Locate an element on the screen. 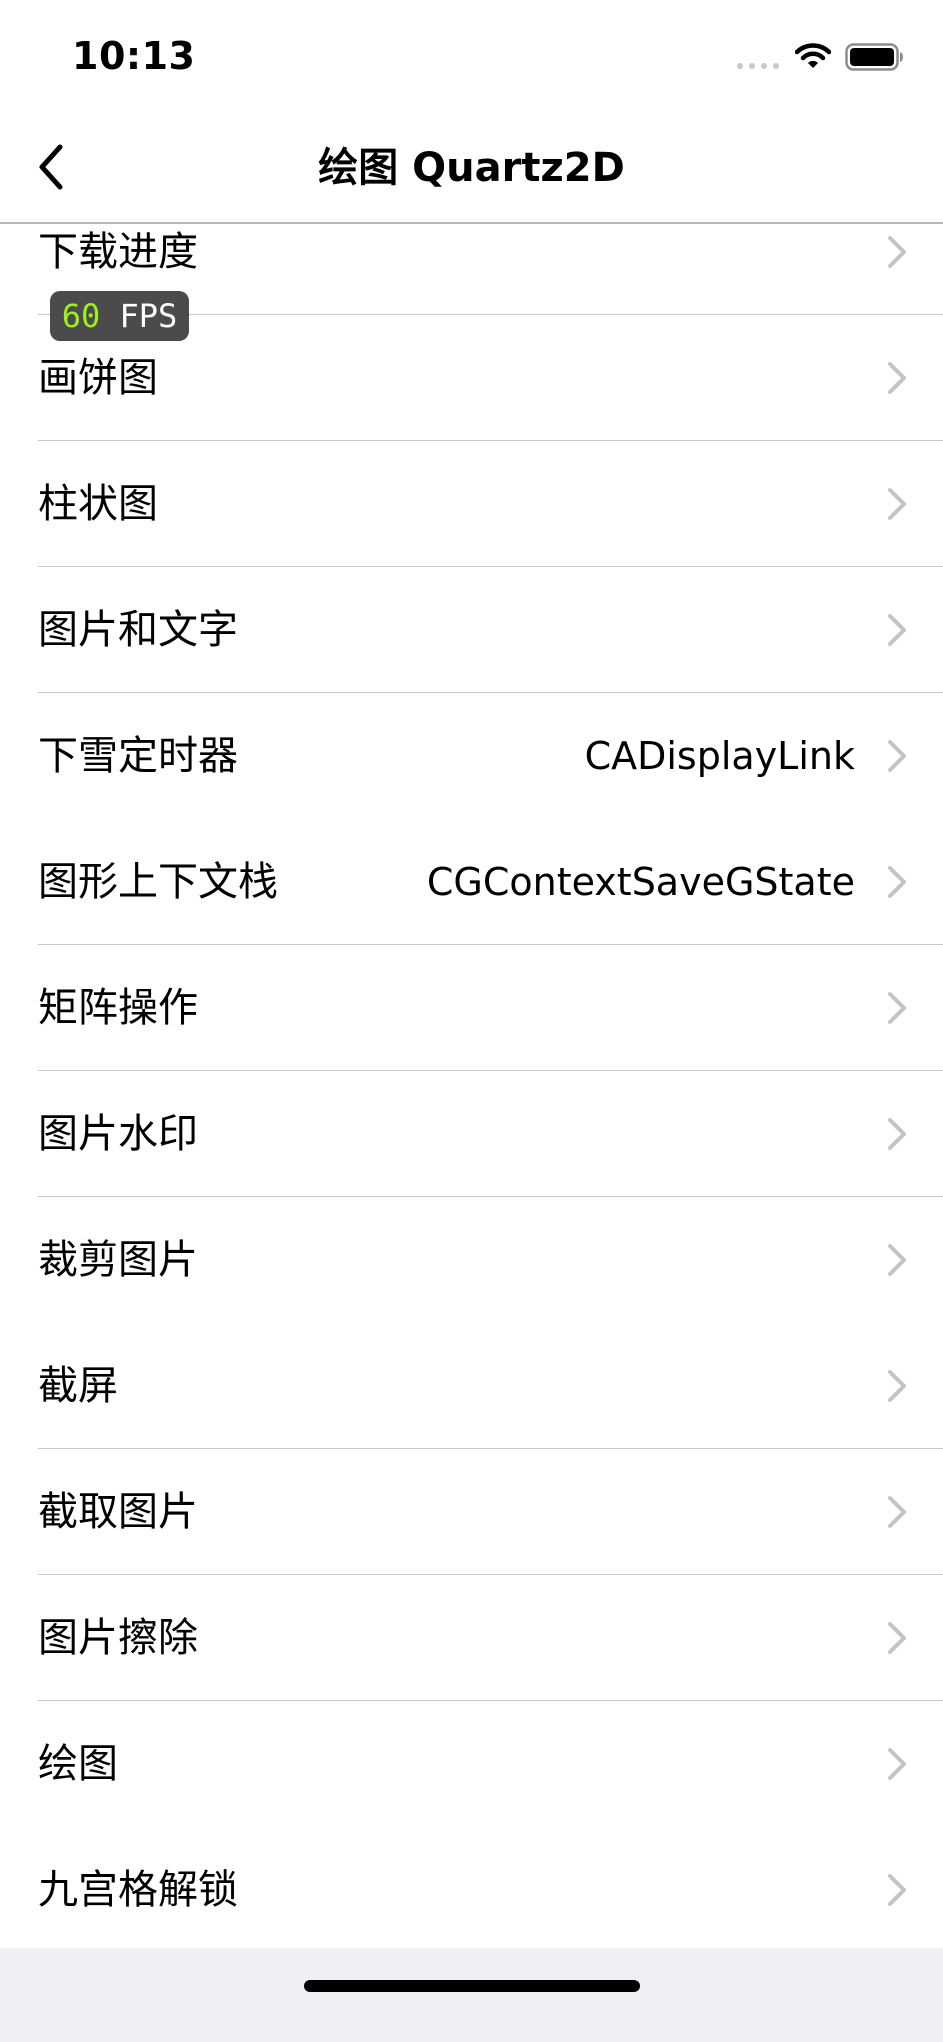 The width and height of the screenshot is (943, 2042). list-item-snow-timer: 下雪定时器 CADisplayLink is located at coordinates (471, 756).